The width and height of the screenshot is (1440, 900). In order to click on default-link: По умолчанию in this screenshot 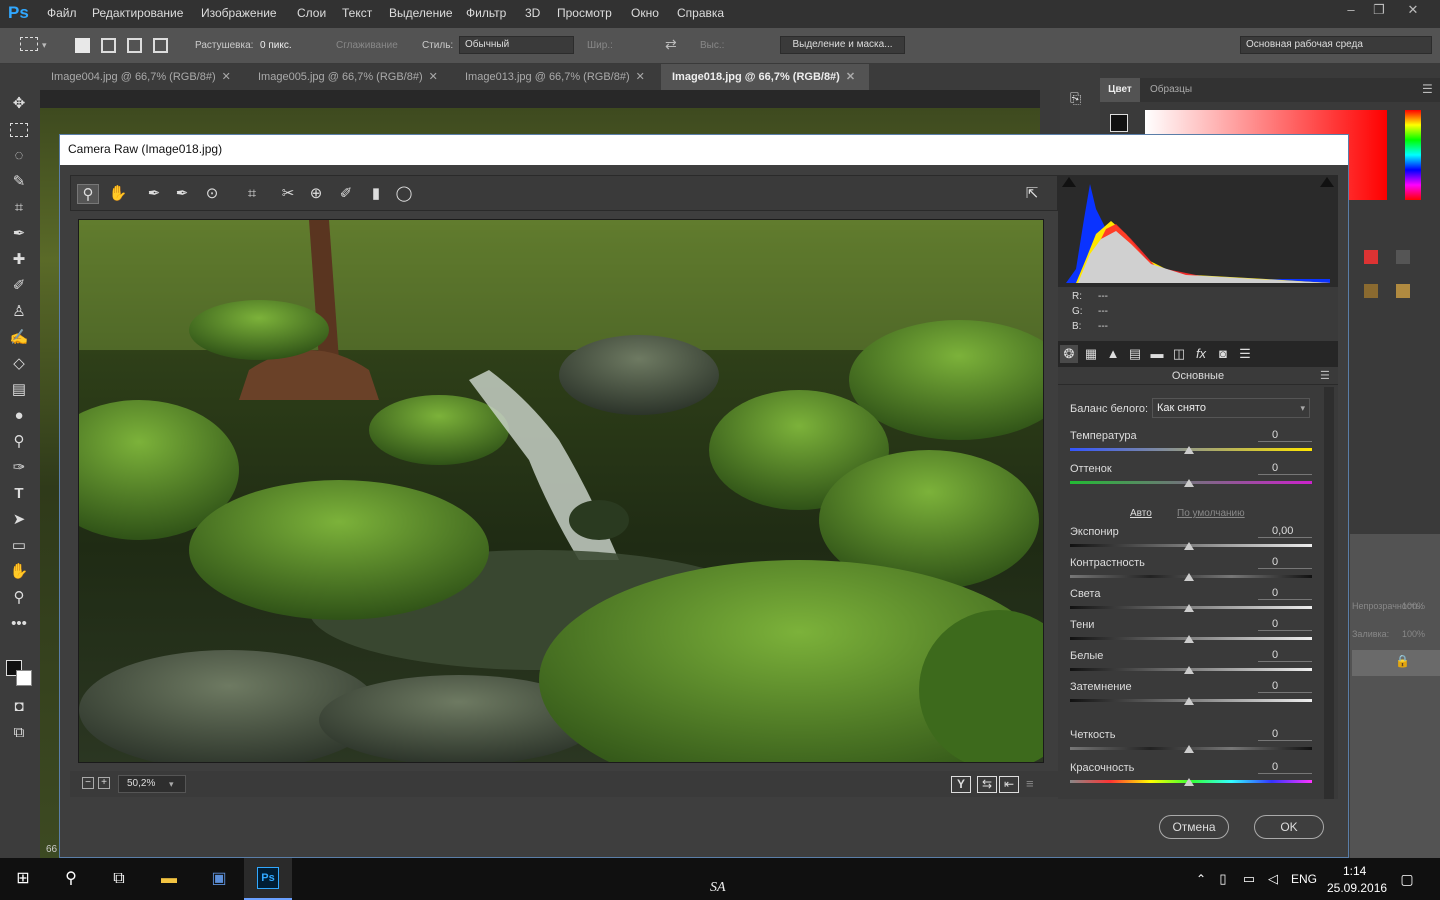, I will do `click(1211, 513)`.